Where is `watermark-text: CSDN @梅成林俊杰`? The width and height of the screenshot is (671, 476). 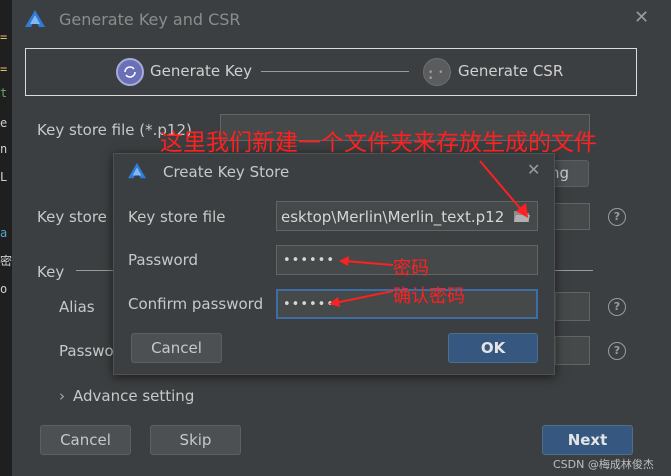
watermark-text: CSDN @梅成林俊杰 is located at coordinates (603, 464).